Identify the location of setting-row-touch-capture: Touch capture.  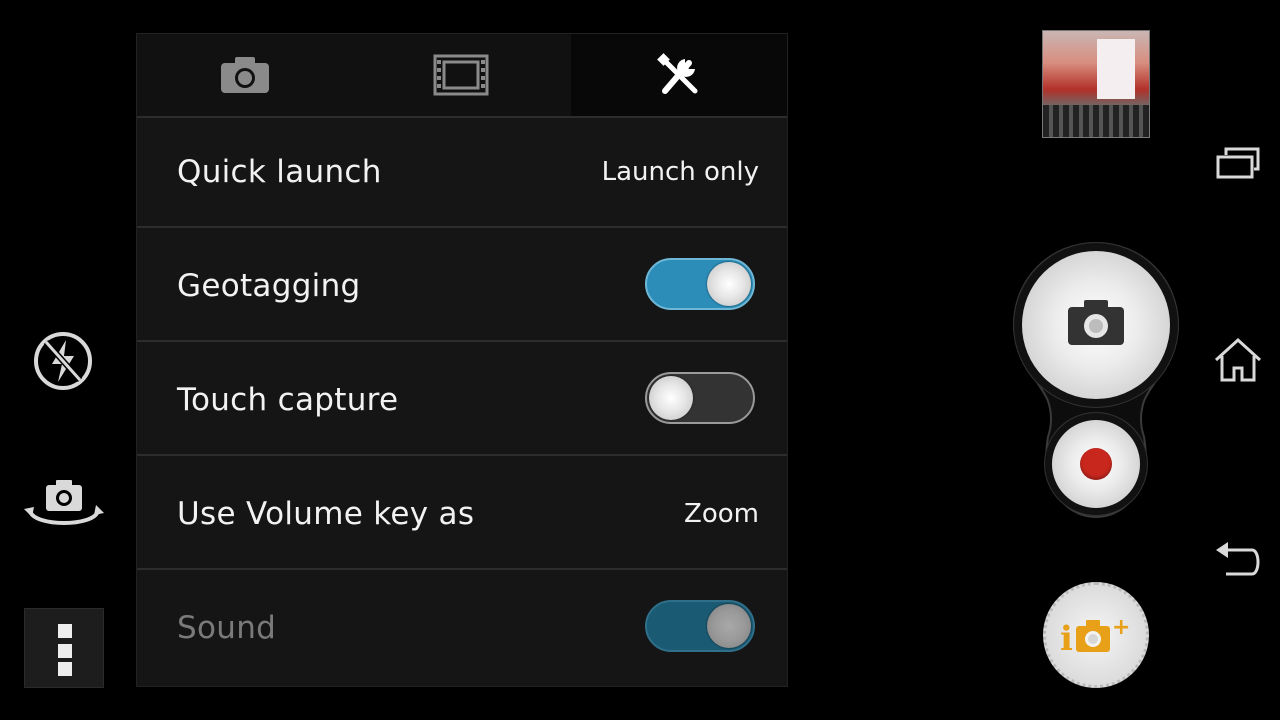
(462, 400).